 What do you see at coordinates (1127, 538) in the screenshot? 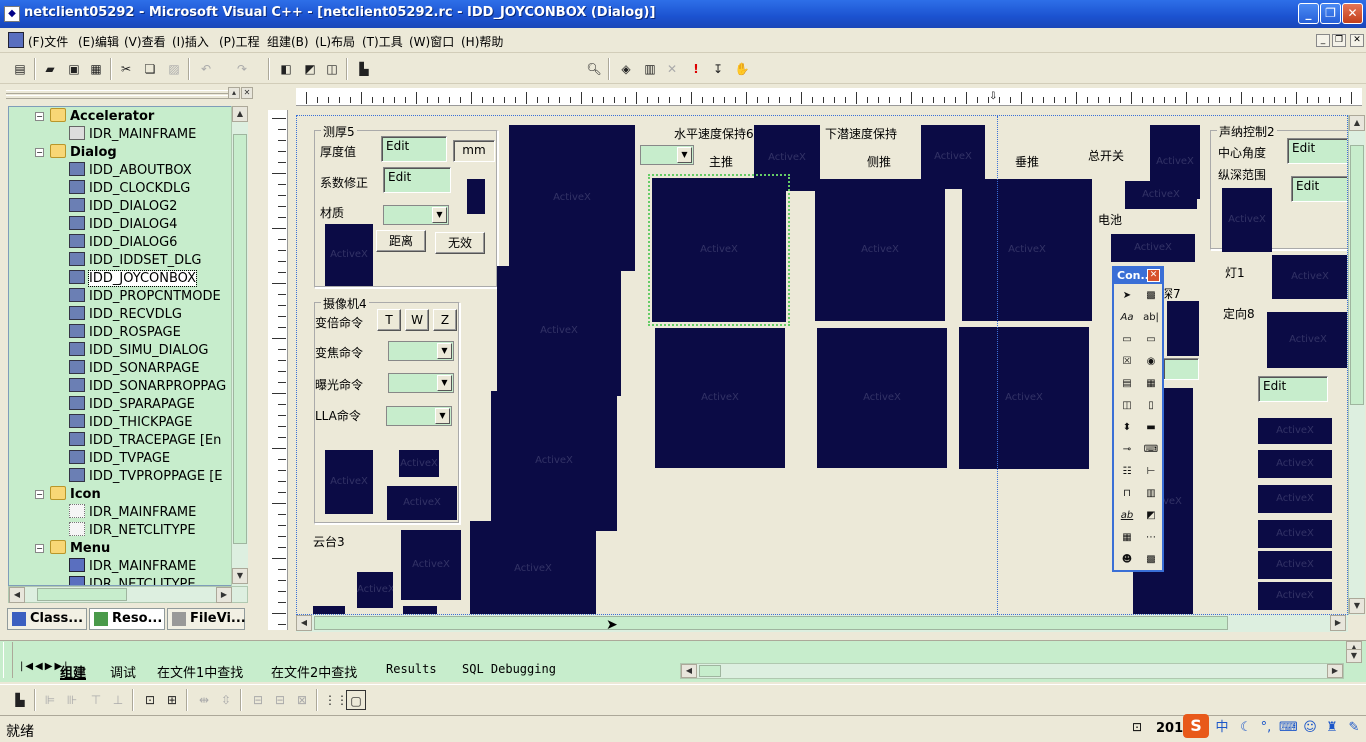
I see `grid-tool-icon: ▦` at bounding box center [1127, 538].